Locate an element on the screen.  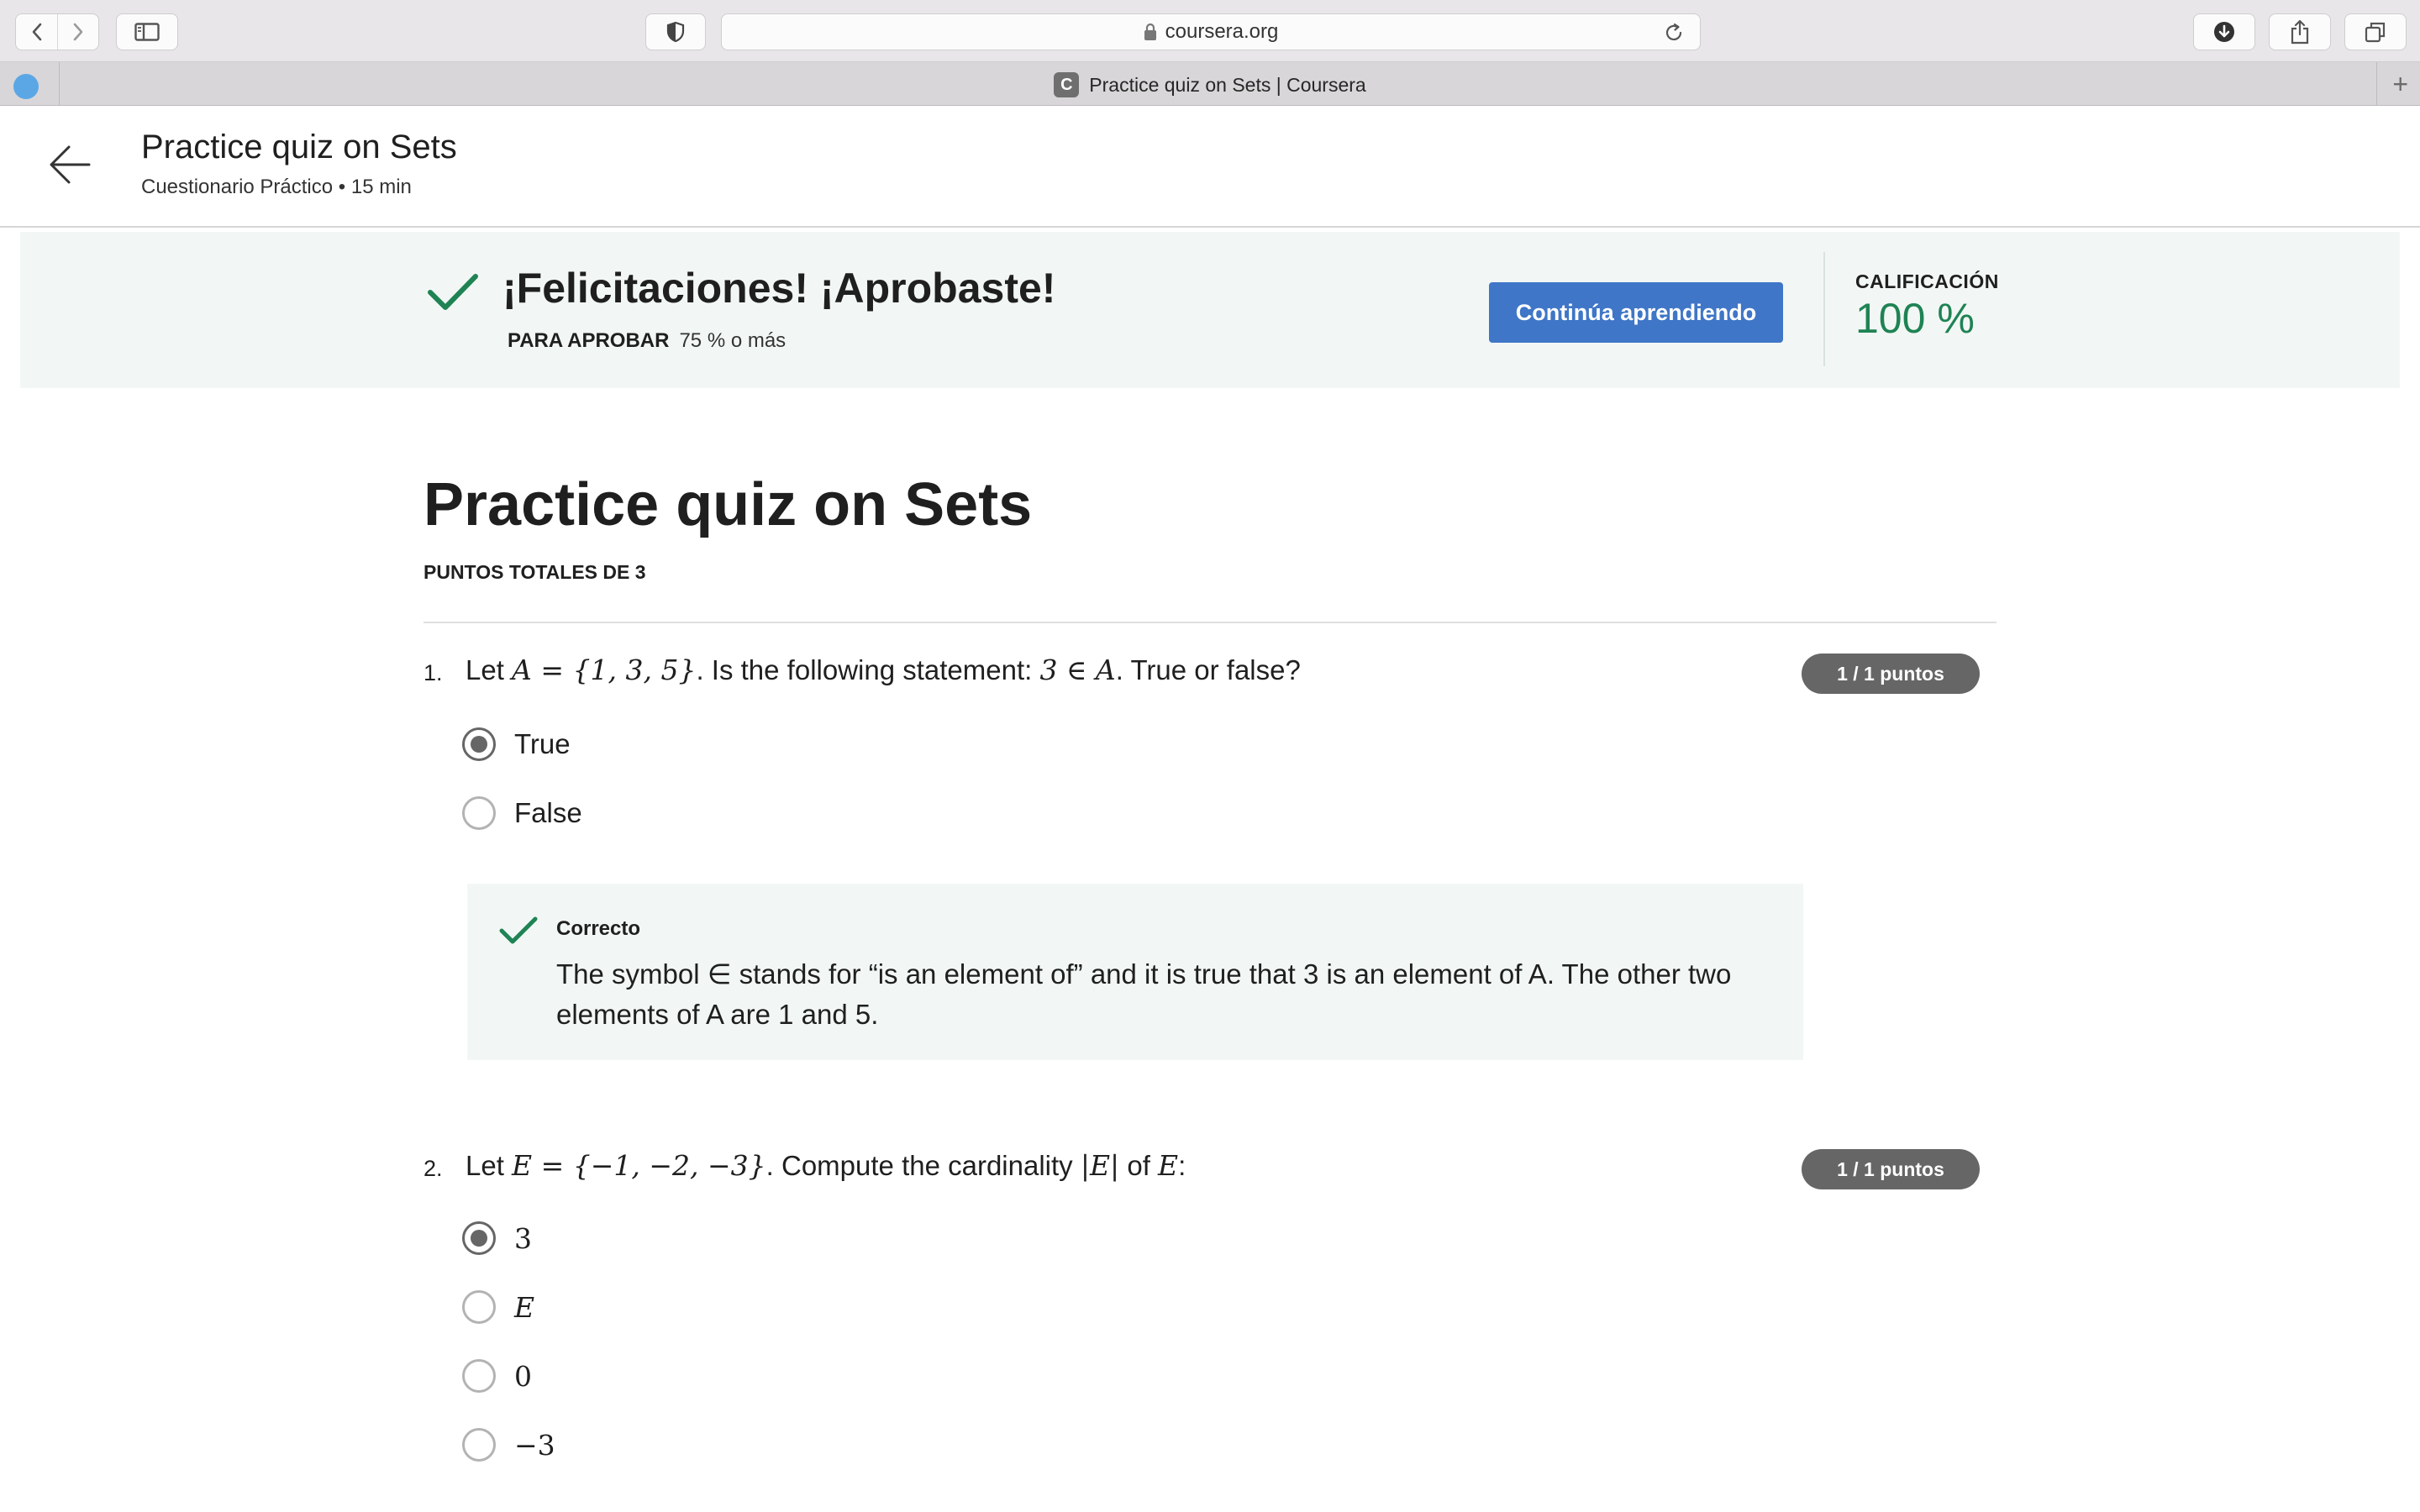
active-tab: C Practice quiz on Sets | Coursera is located at coordinates (1210, 84).